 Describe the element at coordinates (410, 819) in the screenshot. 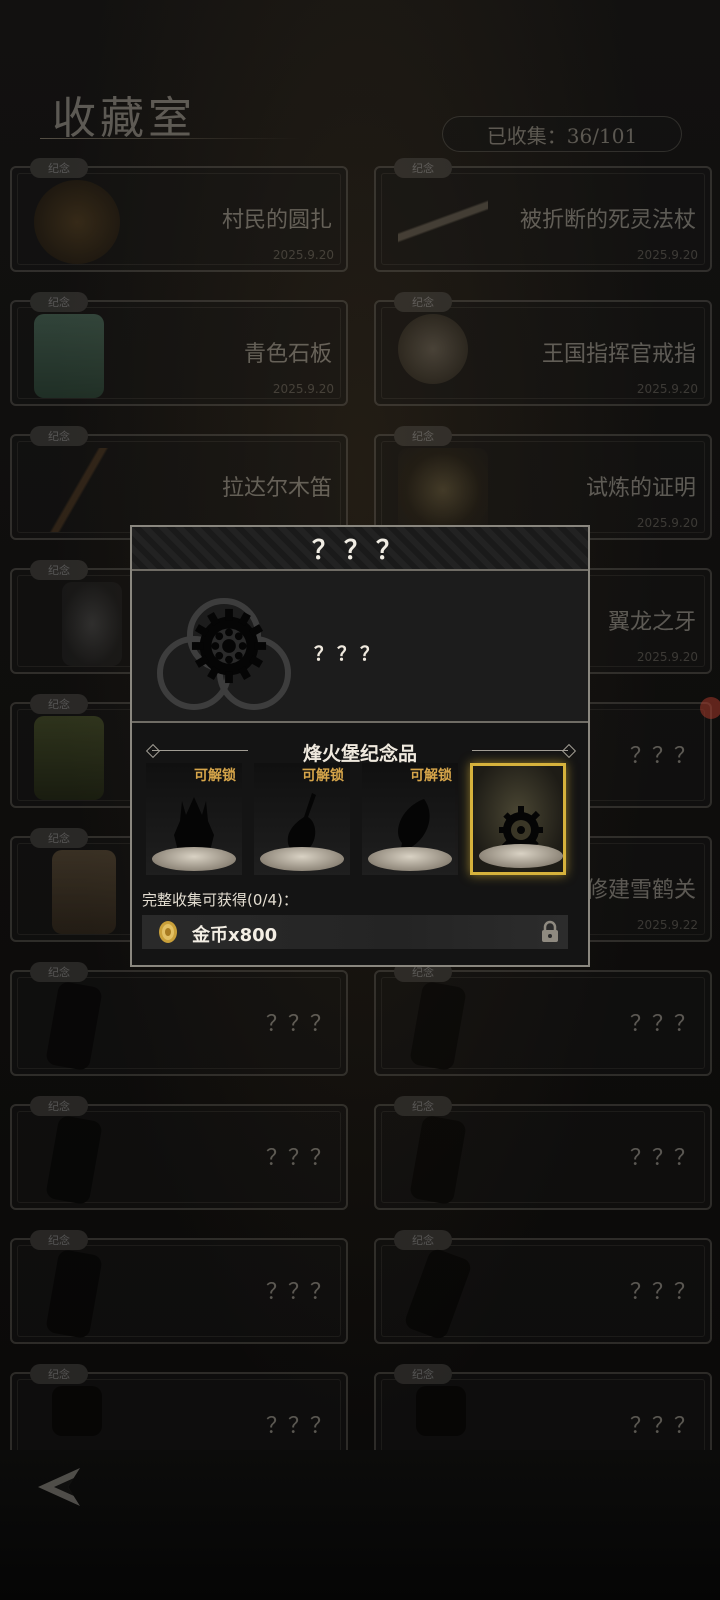

I see `set-slot-3: 可解锁` at that location.